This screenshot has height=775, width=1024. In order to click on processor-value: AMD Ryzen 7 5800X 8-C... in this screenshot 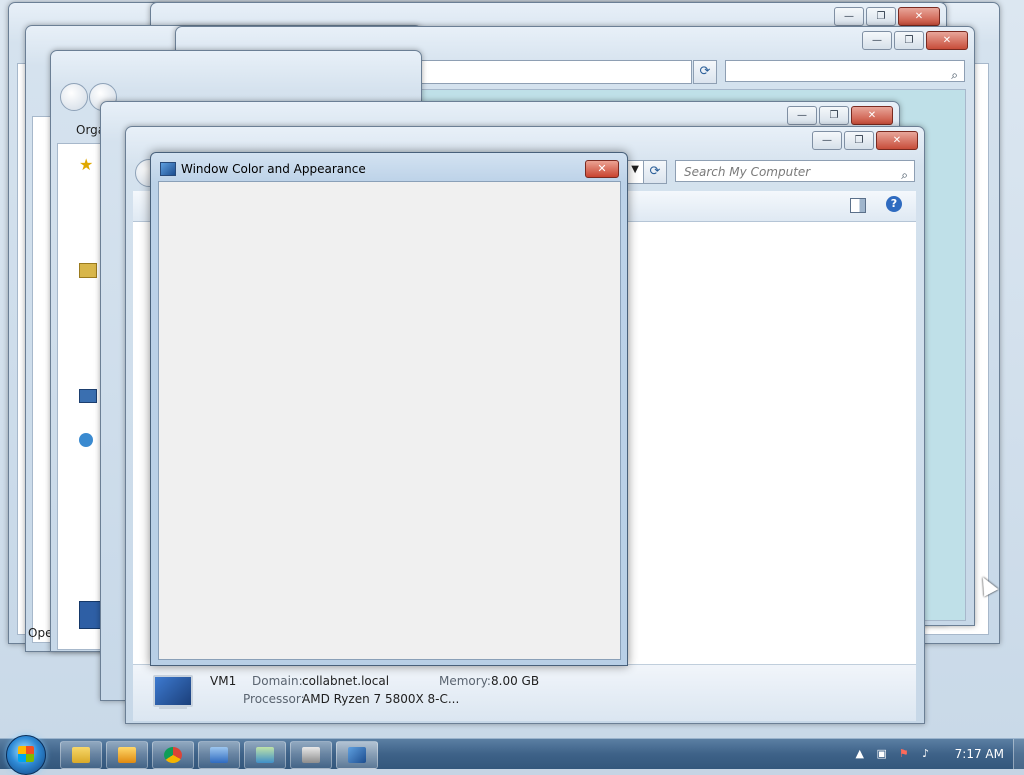, I will do `click(381, 699)`.